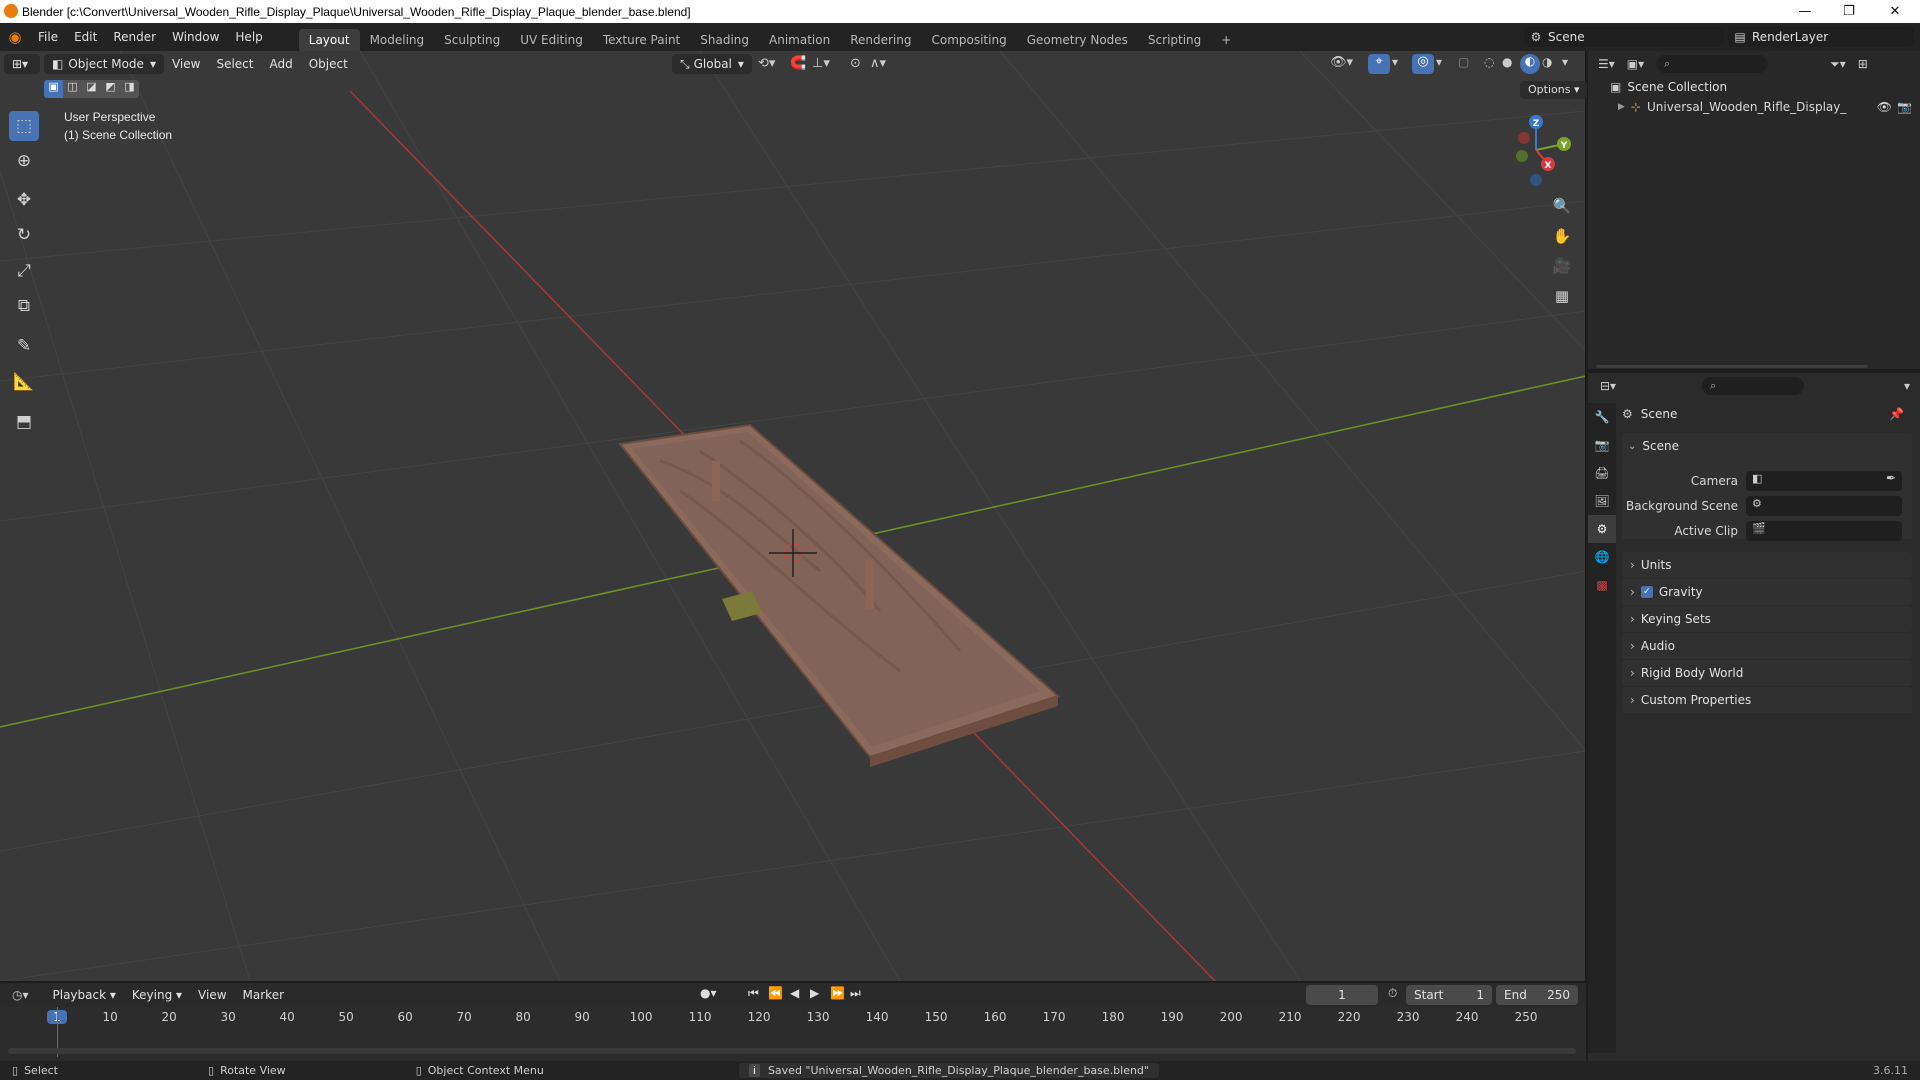 The height and width of the screenshot is (1080, 1920). I want to click on render-camera-icon: 📷, so click(1904, 107).